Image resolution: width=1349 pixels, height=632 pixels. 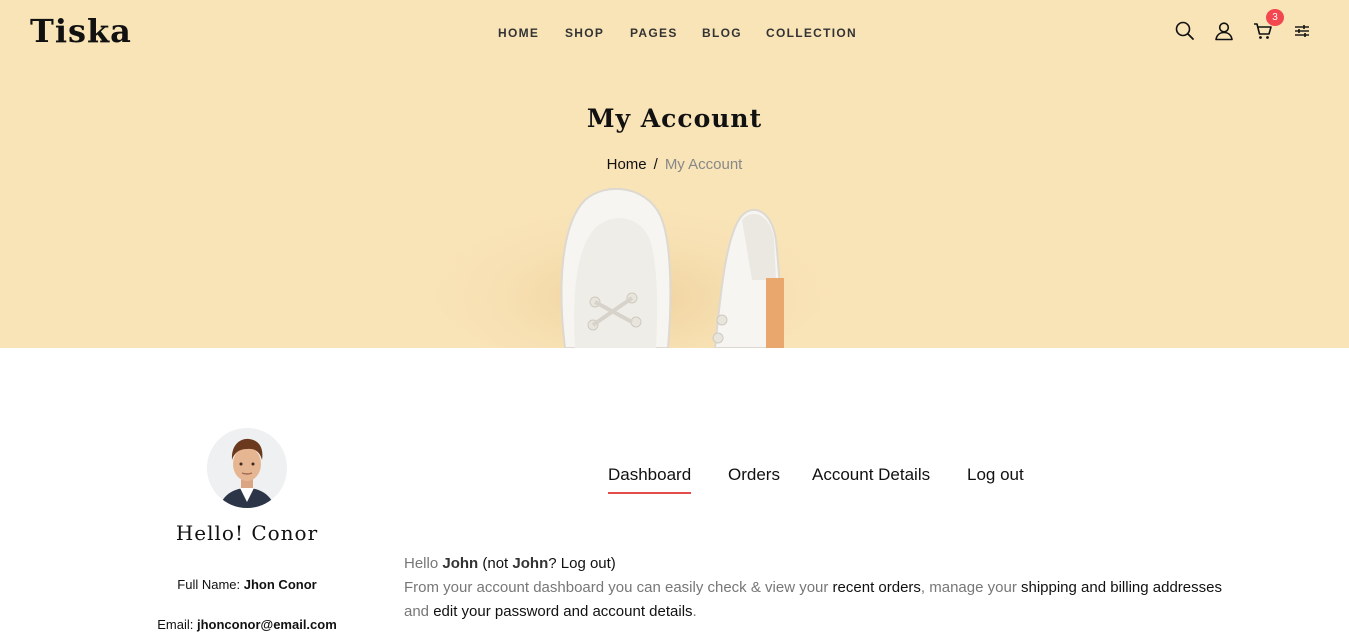 I want to click on tab-orders: Orders, so click(x=754, y=475).